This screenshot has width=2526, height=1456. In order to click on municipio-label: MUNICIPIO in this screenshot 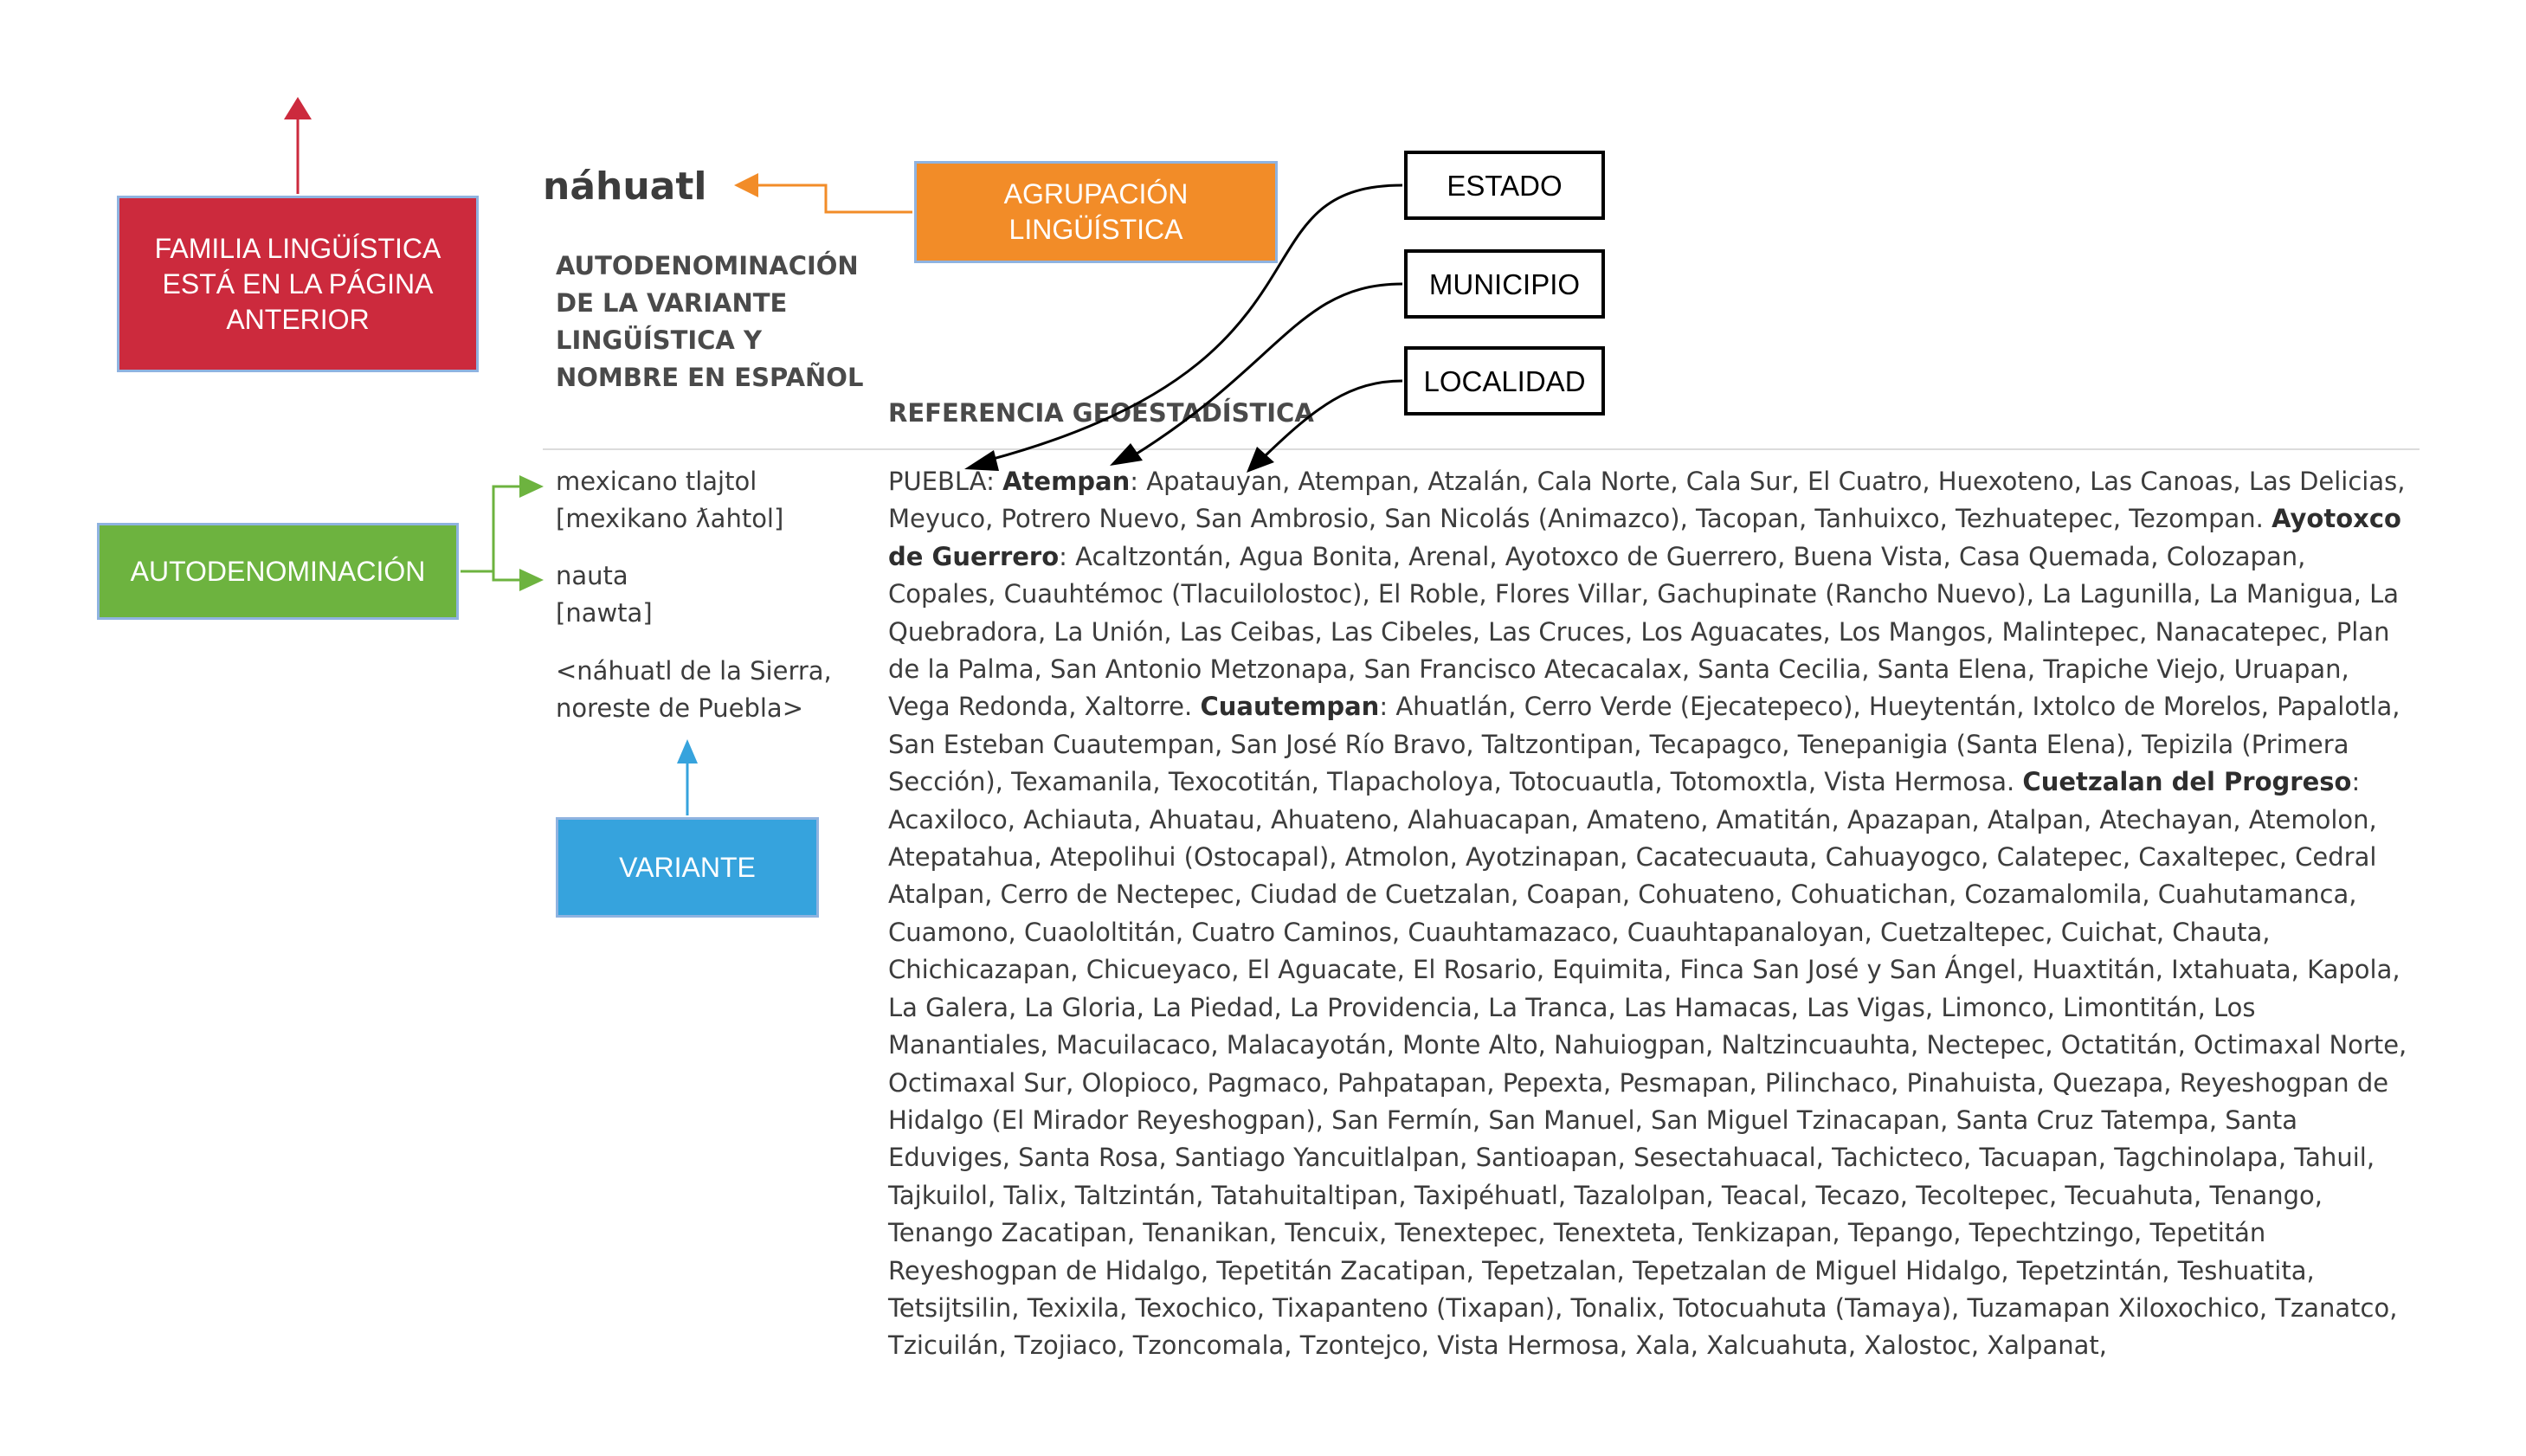, I will do `click(1504, 284)`.